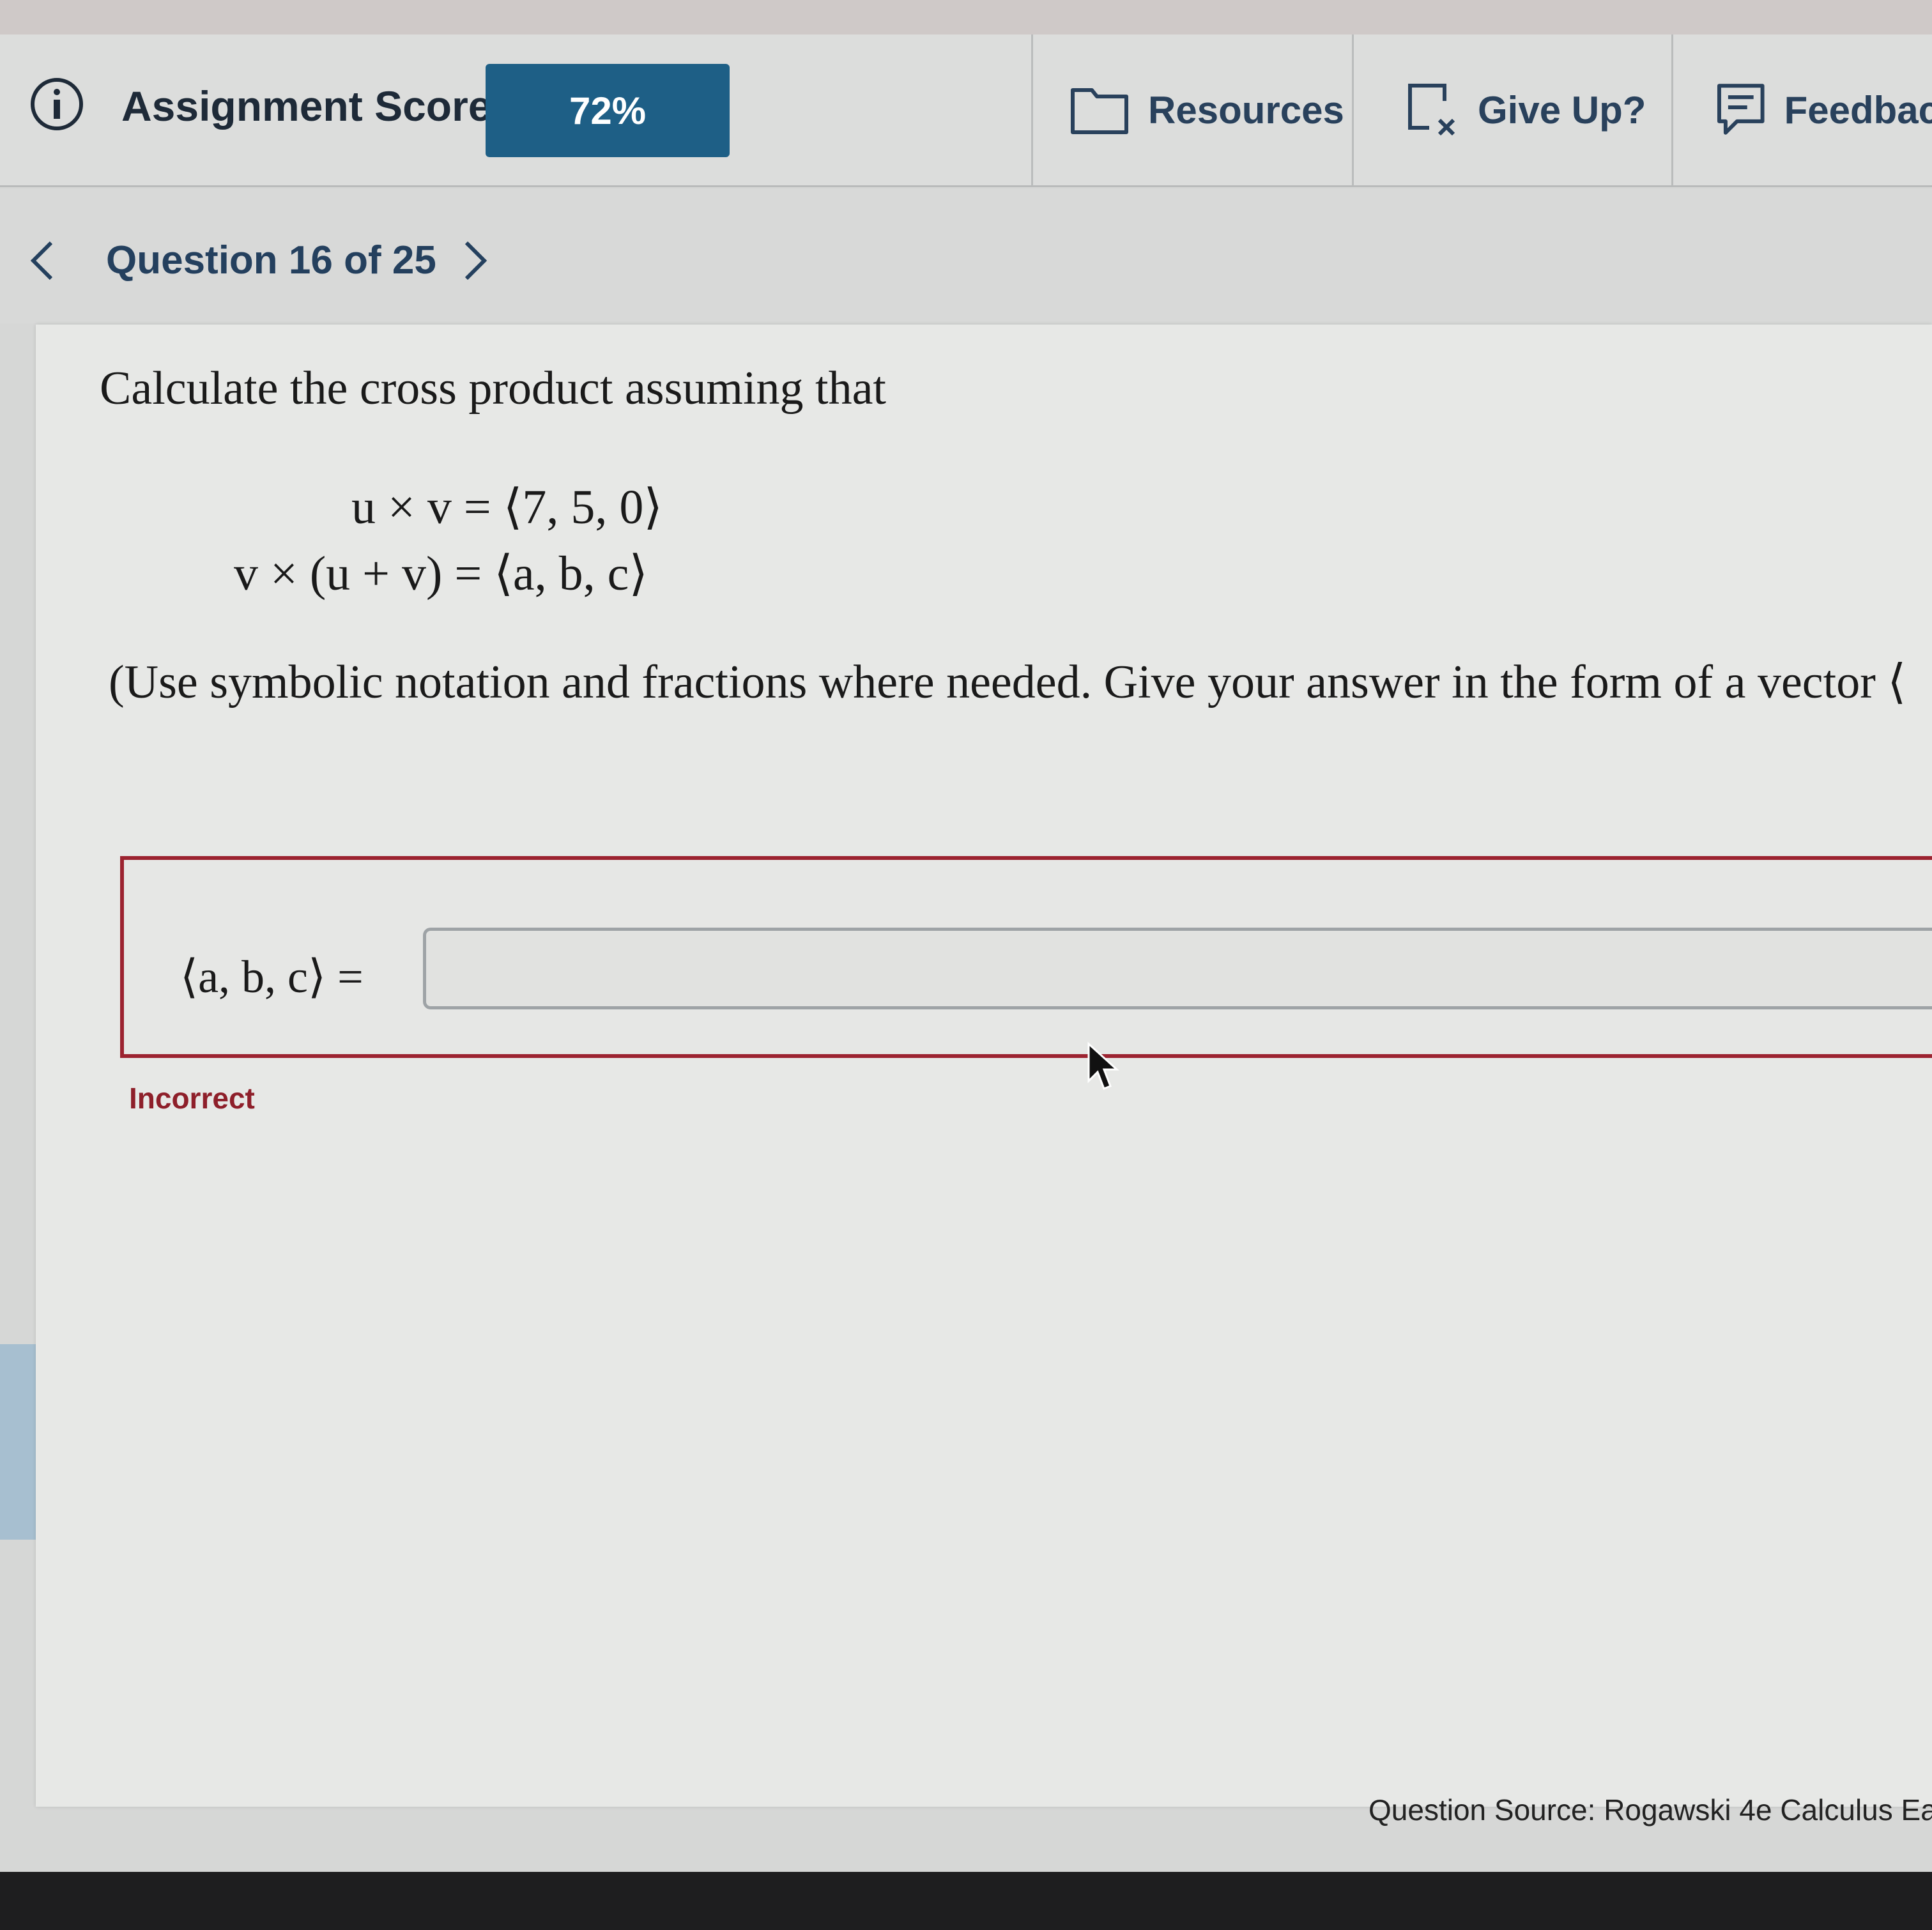  I want to click on assignment-score-label: Assignment Score:, so click(313, 106).